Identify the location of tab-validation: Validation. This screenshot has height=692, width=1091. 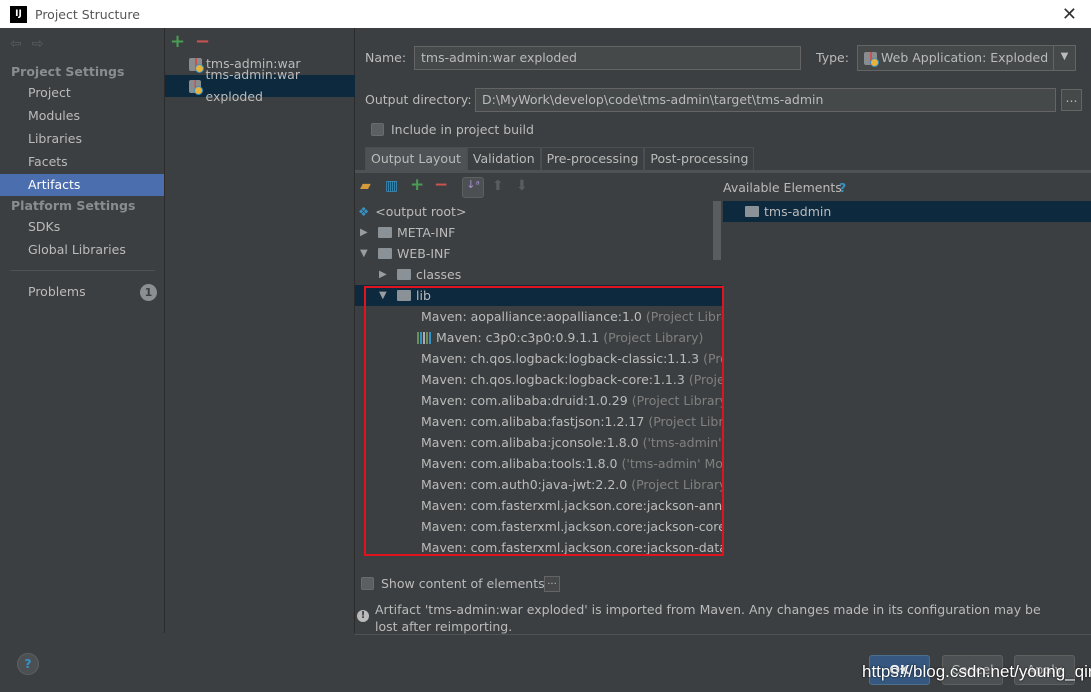
(503, 159).